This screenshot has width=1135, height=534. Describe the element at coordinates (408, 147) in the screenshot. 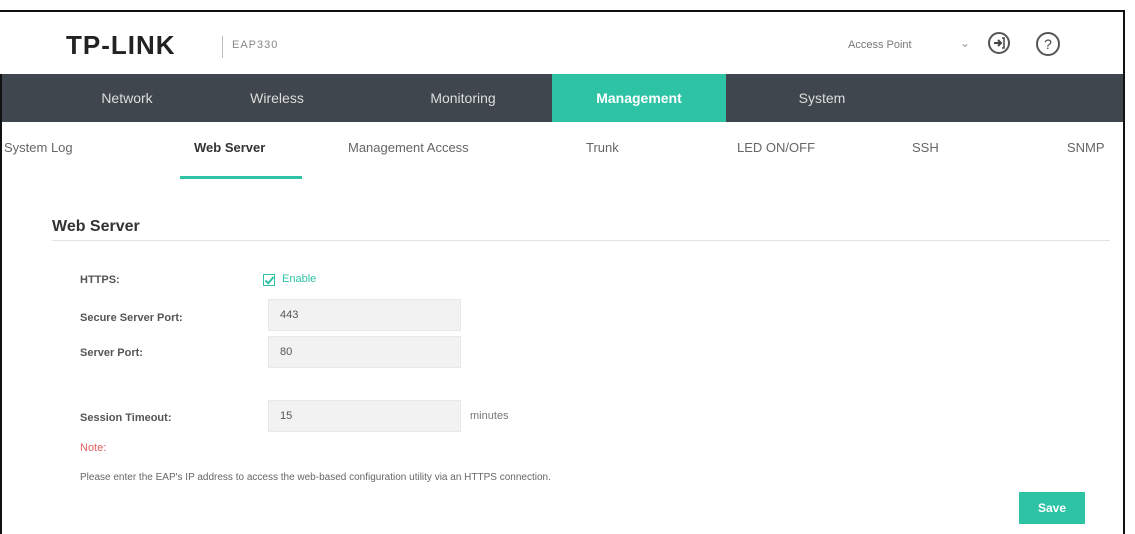

I see `tab-management-access: Management Access` at that location.